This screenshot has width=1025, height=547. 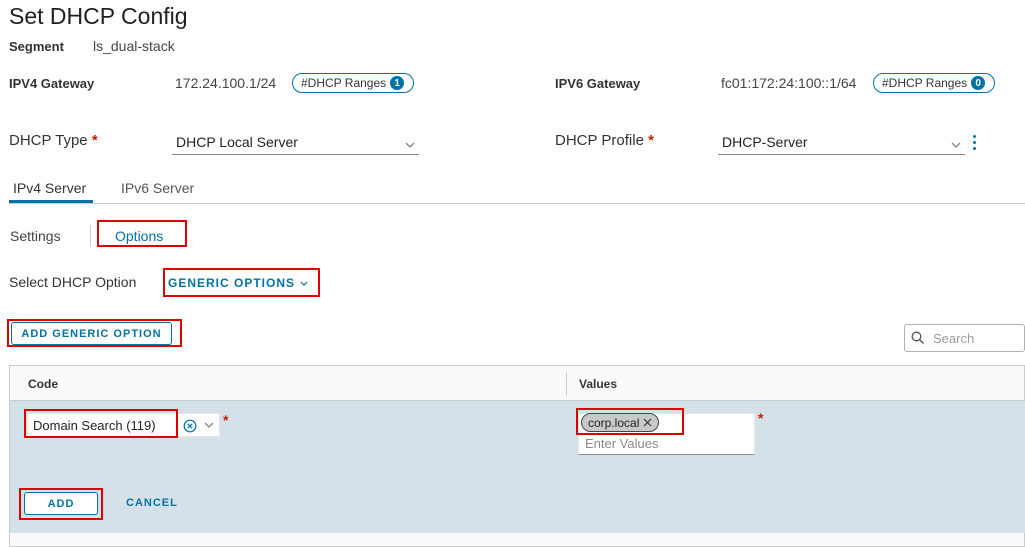 I want to click on dhcp-type-select: DHCP Local Server, so click(x=295, y=143).